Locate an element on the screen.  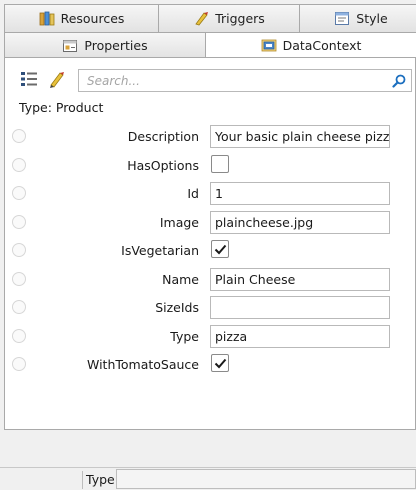
property-row-isvegetarian: IsVegetarian is located at coordinates (210, 250).